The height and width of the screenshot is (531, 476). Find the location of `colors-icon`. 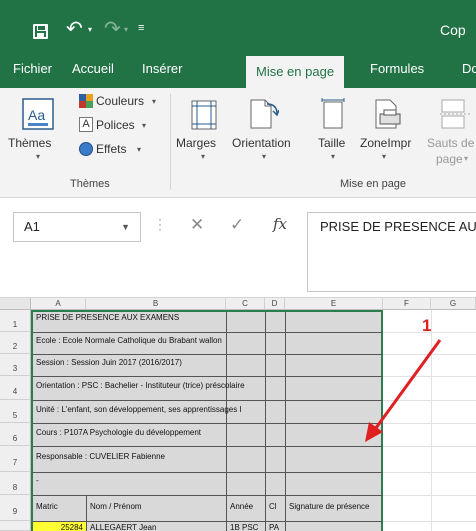

colors-icon is located at coordinates (86, 103).